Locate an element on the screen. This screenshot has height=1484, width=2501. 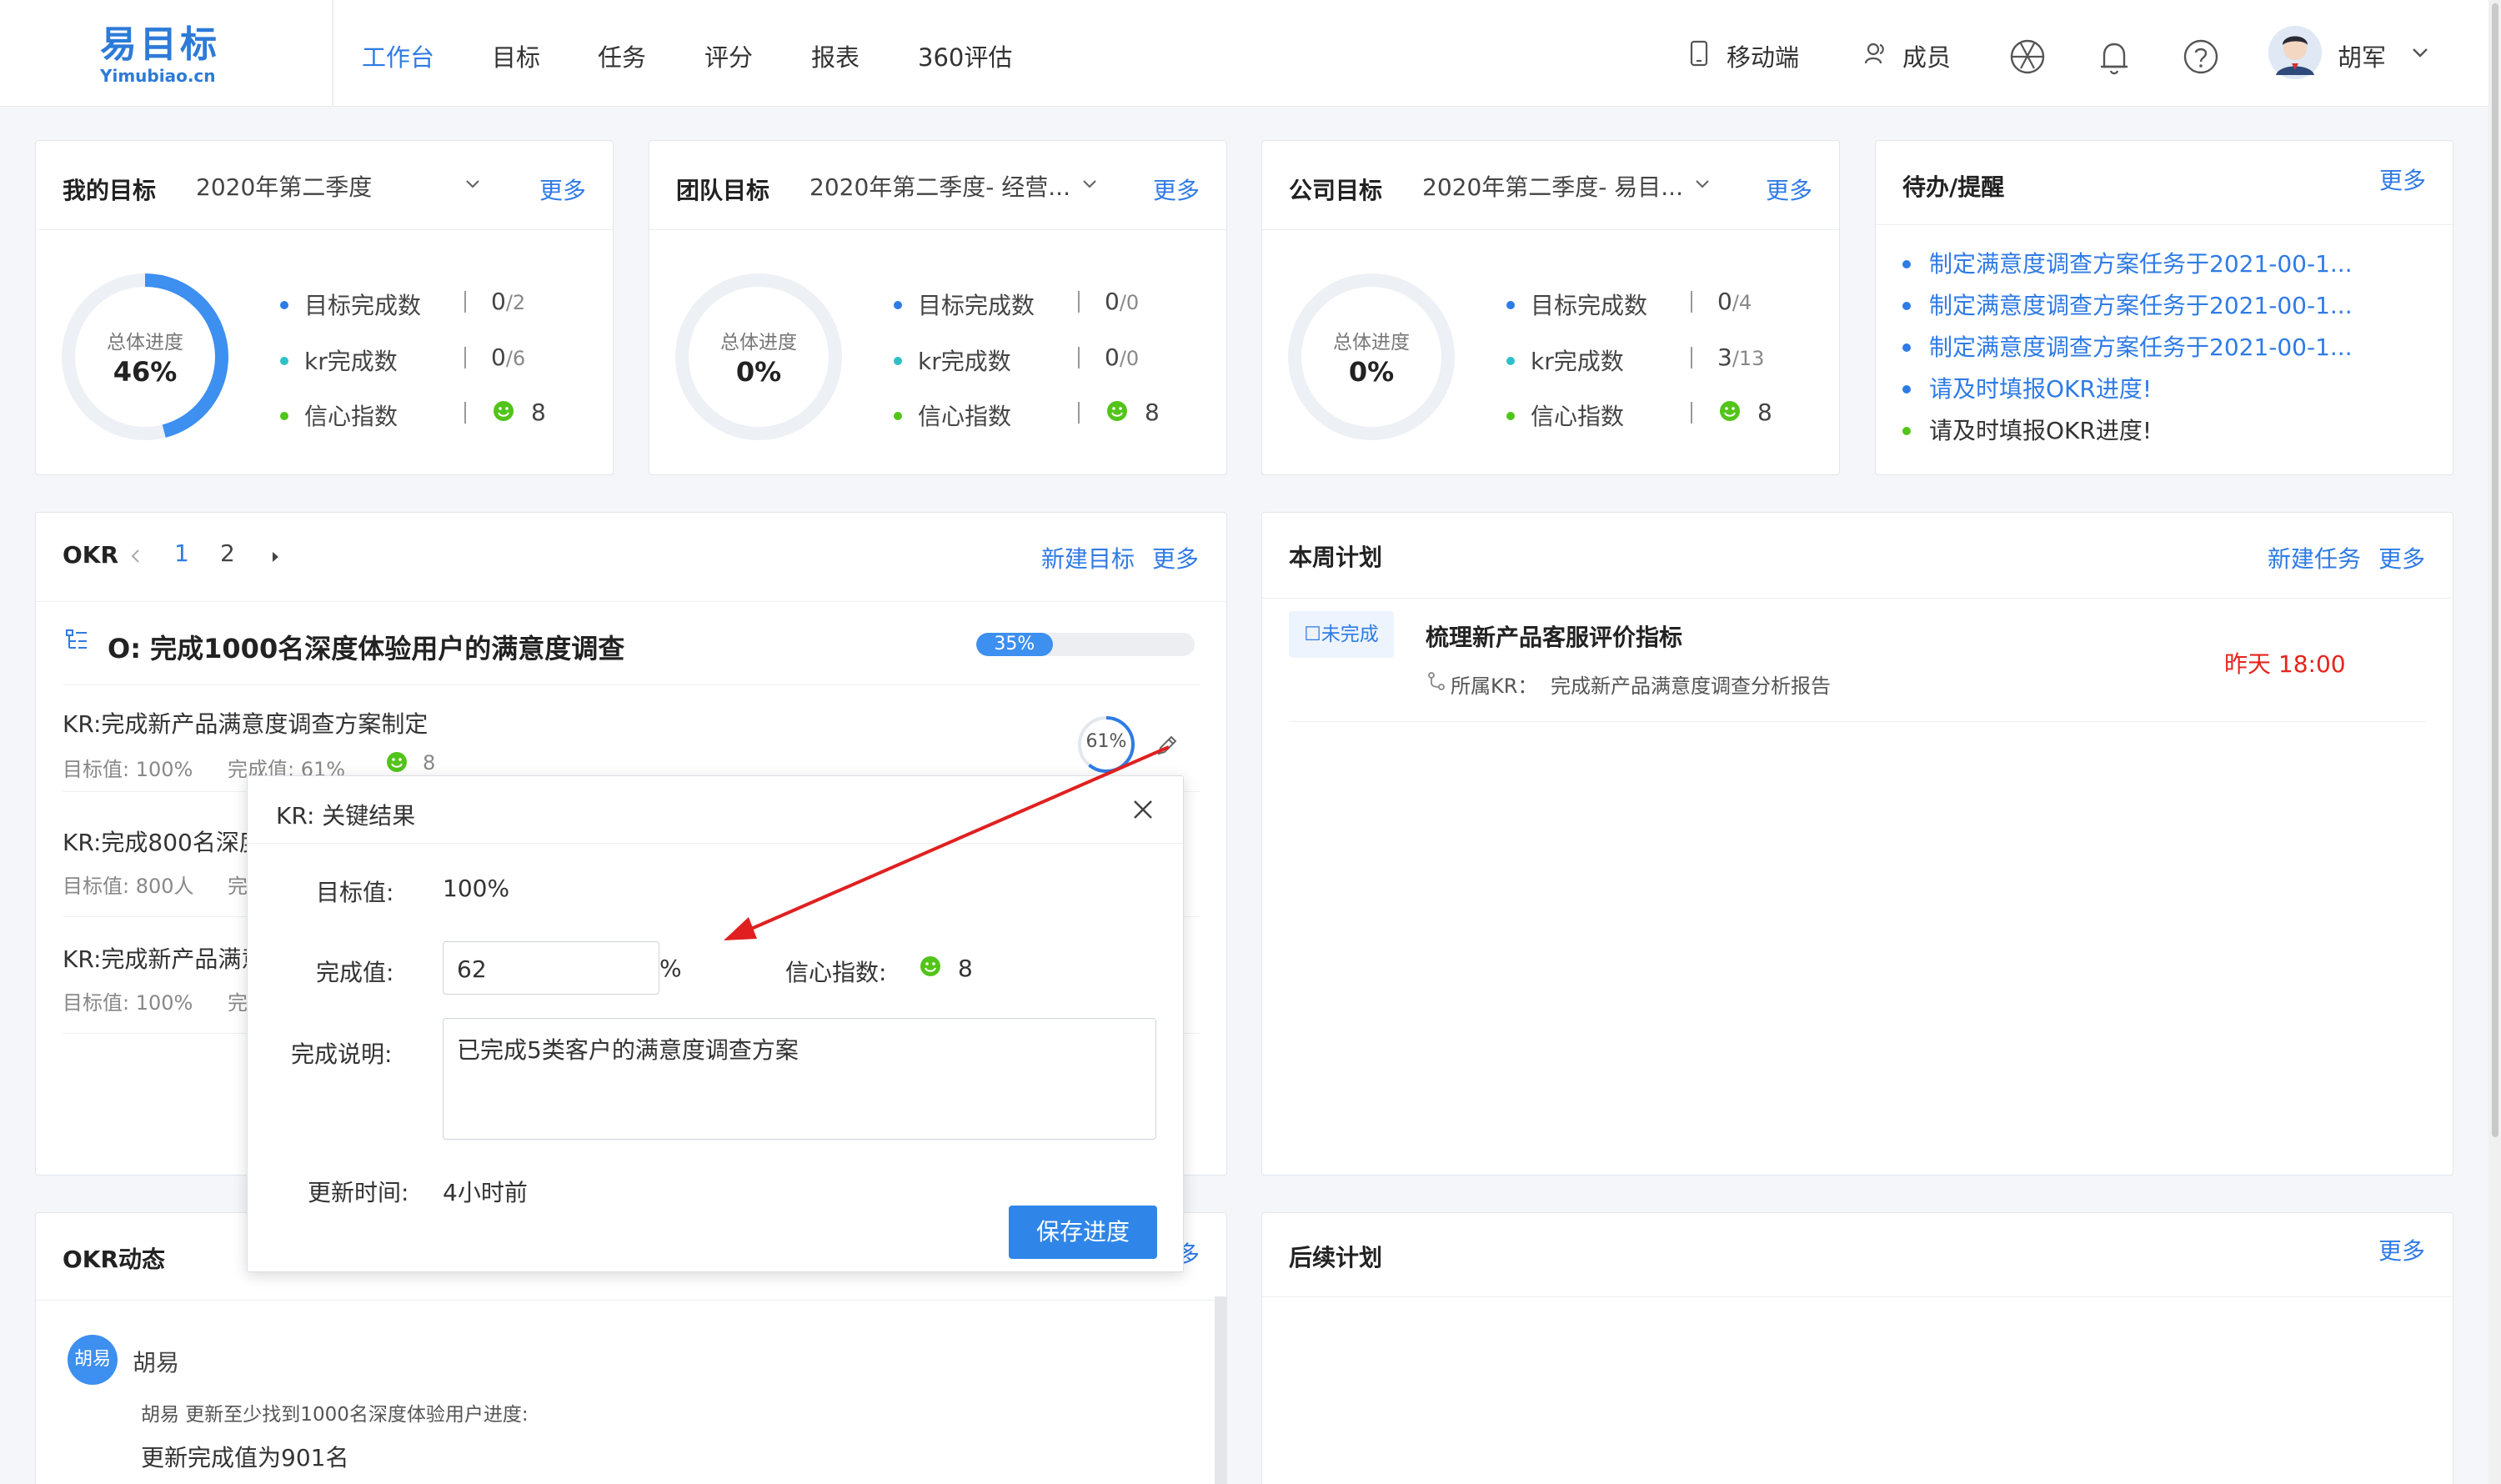
done-label: 完成值: is located at coordinates (355, 972).